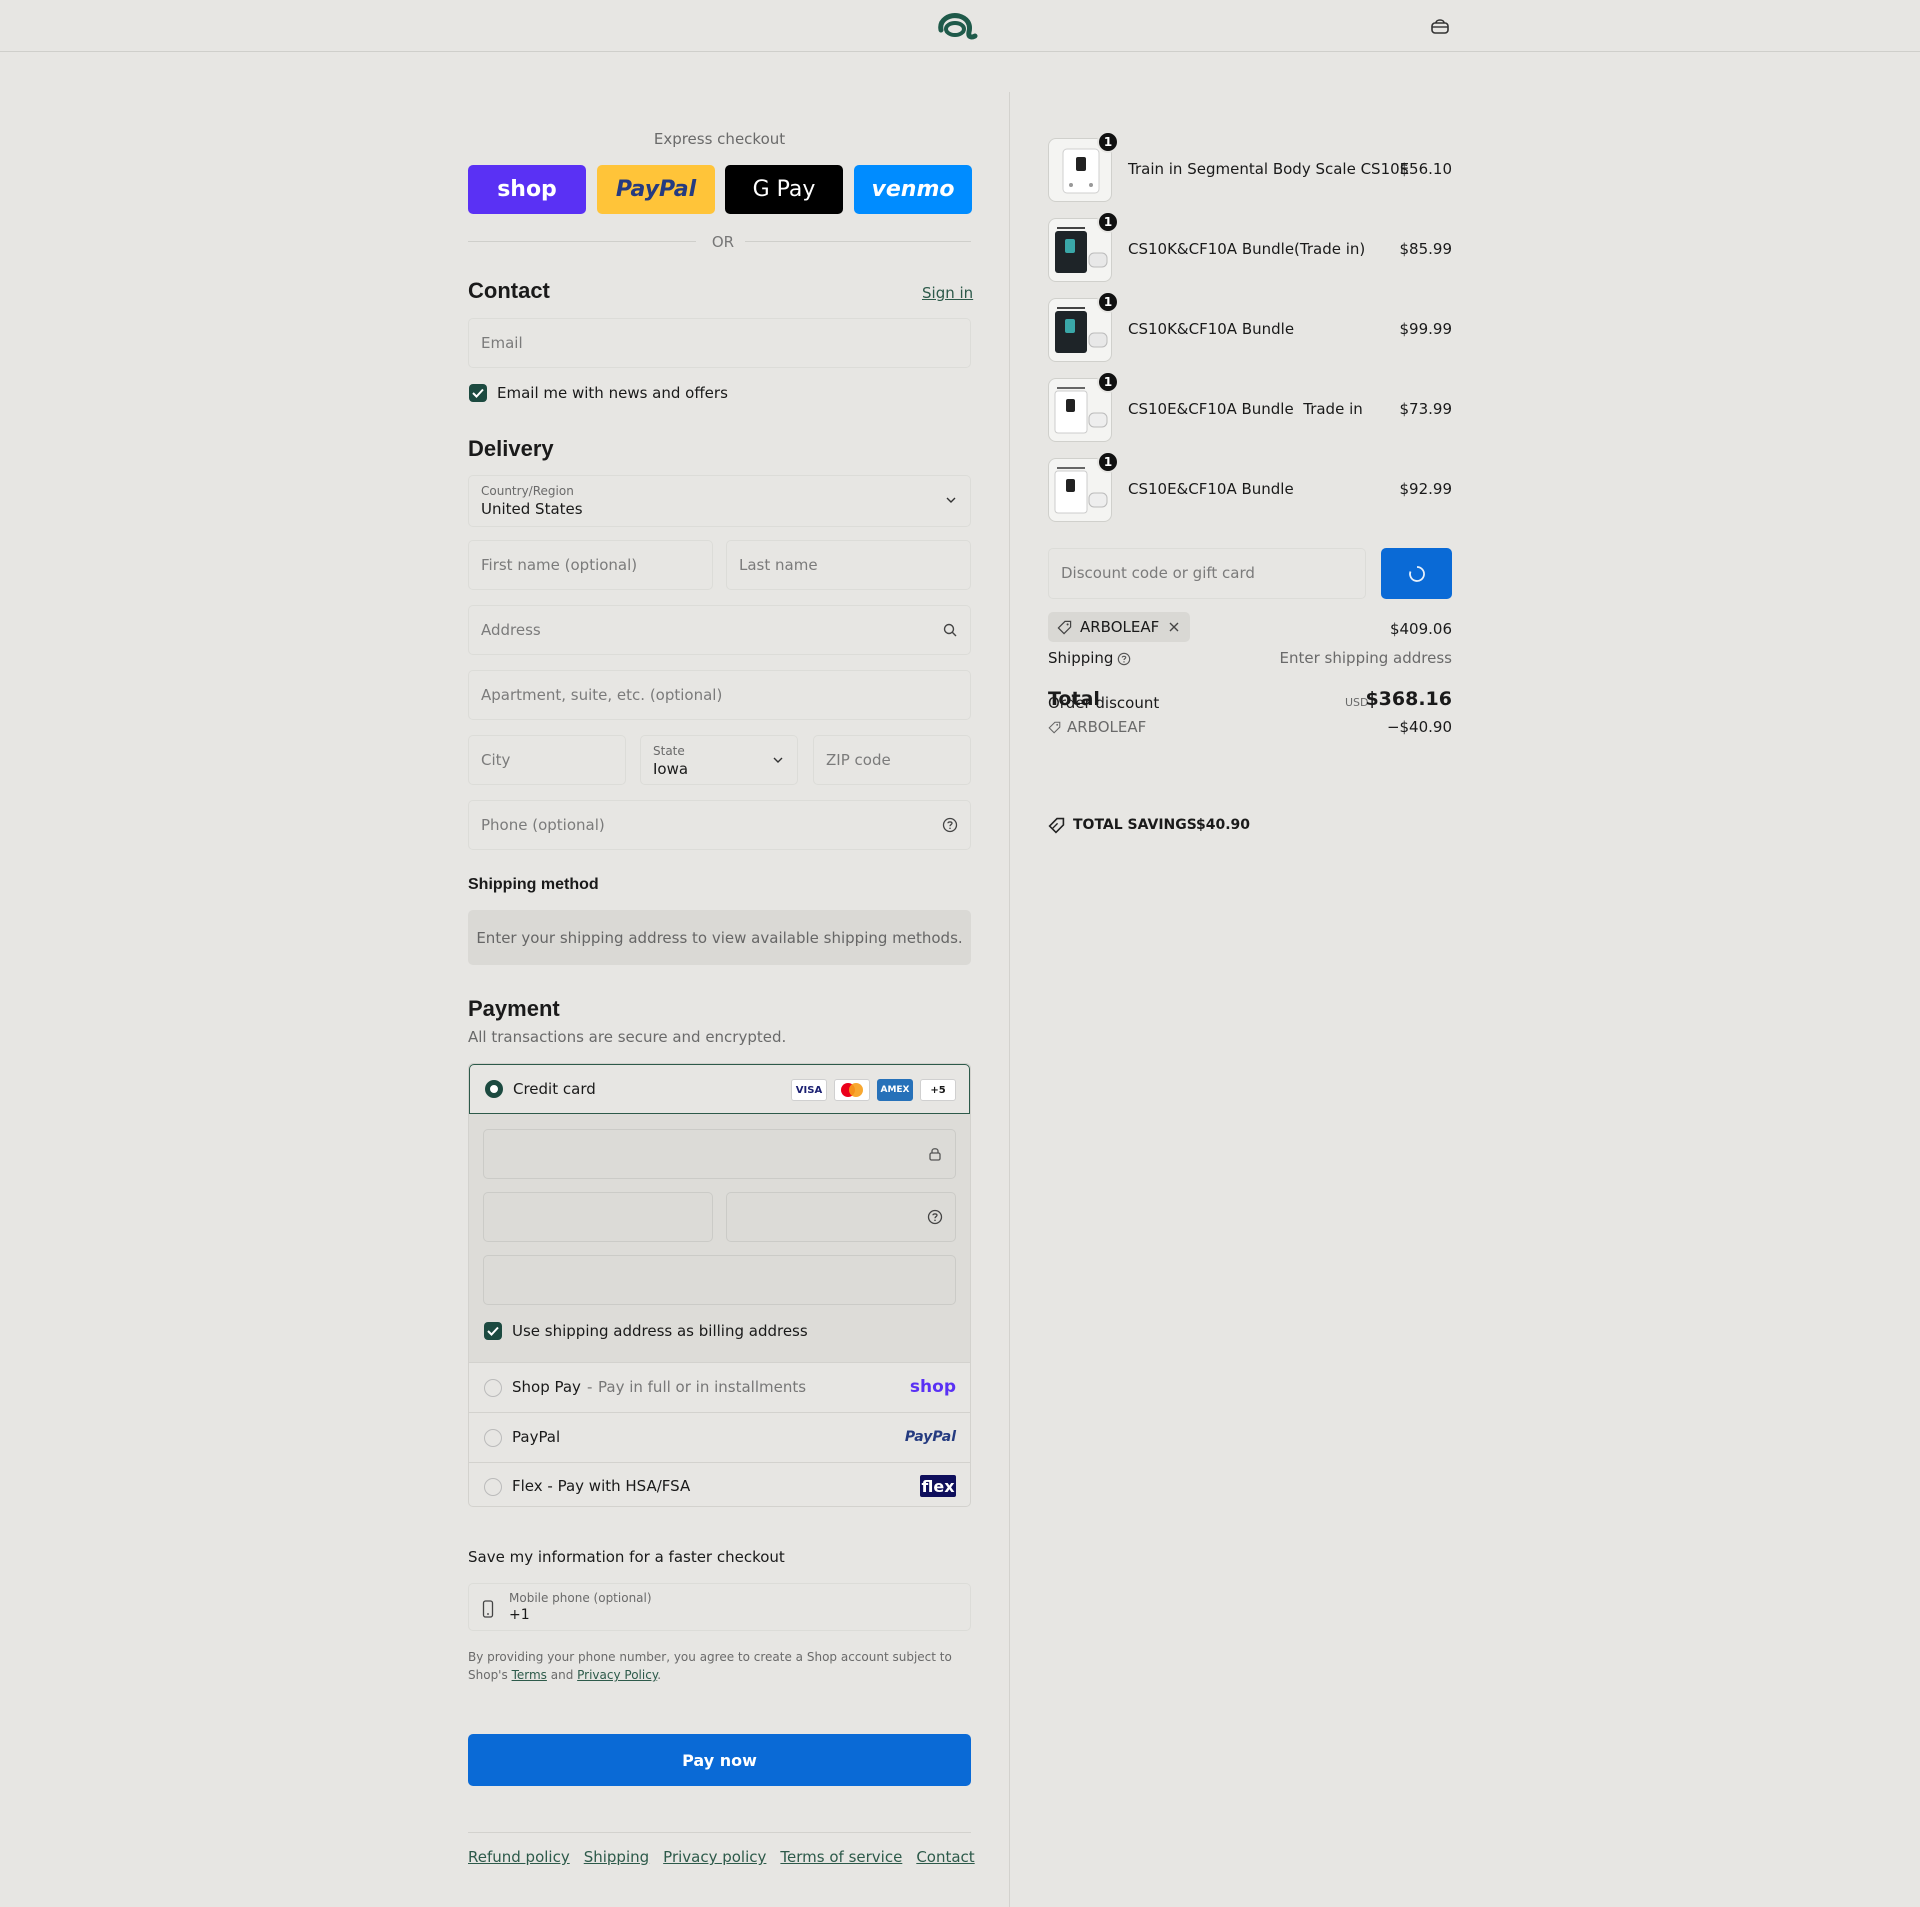 The image size is (1920, 1907). I want to click on country-value: United States, so click(532, 509).